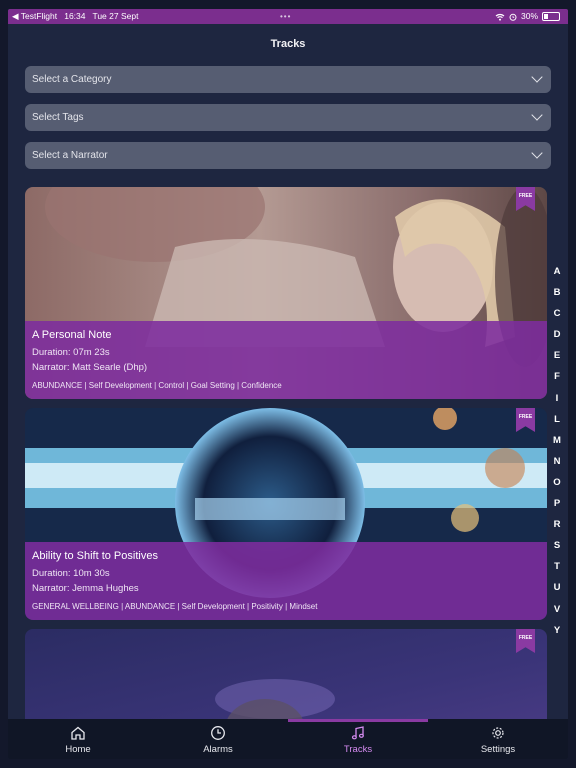 This screenshot has height=768, width=576. I want to click on alphabet-index-letter: P, so click(557, 508).